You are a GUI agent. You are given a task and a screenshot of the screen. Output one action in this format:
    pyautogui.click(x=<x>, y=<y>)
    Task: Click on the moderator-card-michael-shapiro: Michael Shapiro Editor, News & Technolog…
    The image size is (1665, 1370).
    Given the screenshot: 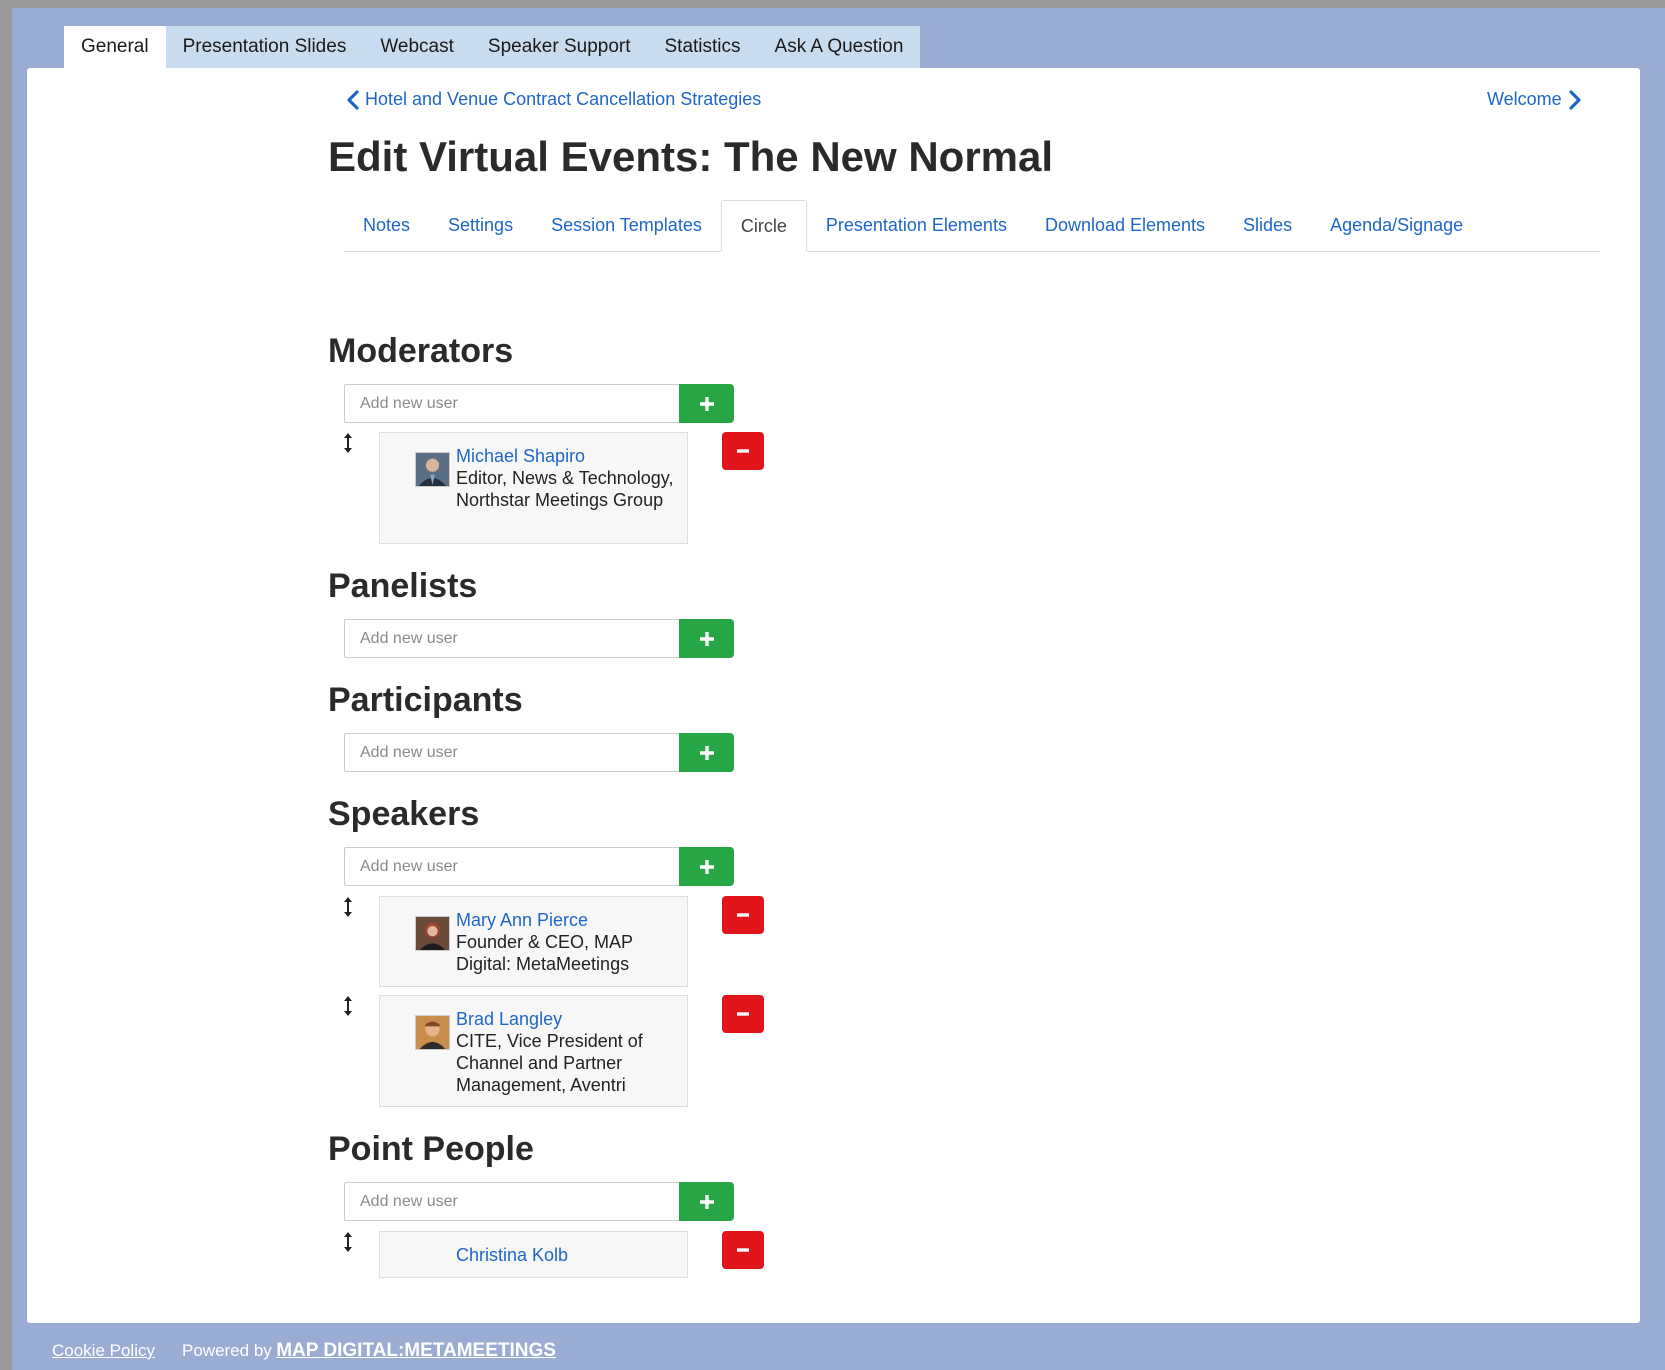 What is the action you would take?
    pyautogui.click(x=533, y=488)
    